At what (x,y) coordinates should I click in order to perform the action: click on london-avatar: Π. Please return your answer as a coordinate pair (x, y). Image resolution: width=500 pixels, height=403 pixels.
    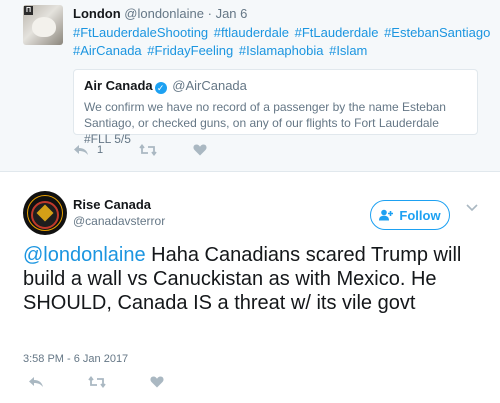
    Looking at the image, I should click on (43, 25).